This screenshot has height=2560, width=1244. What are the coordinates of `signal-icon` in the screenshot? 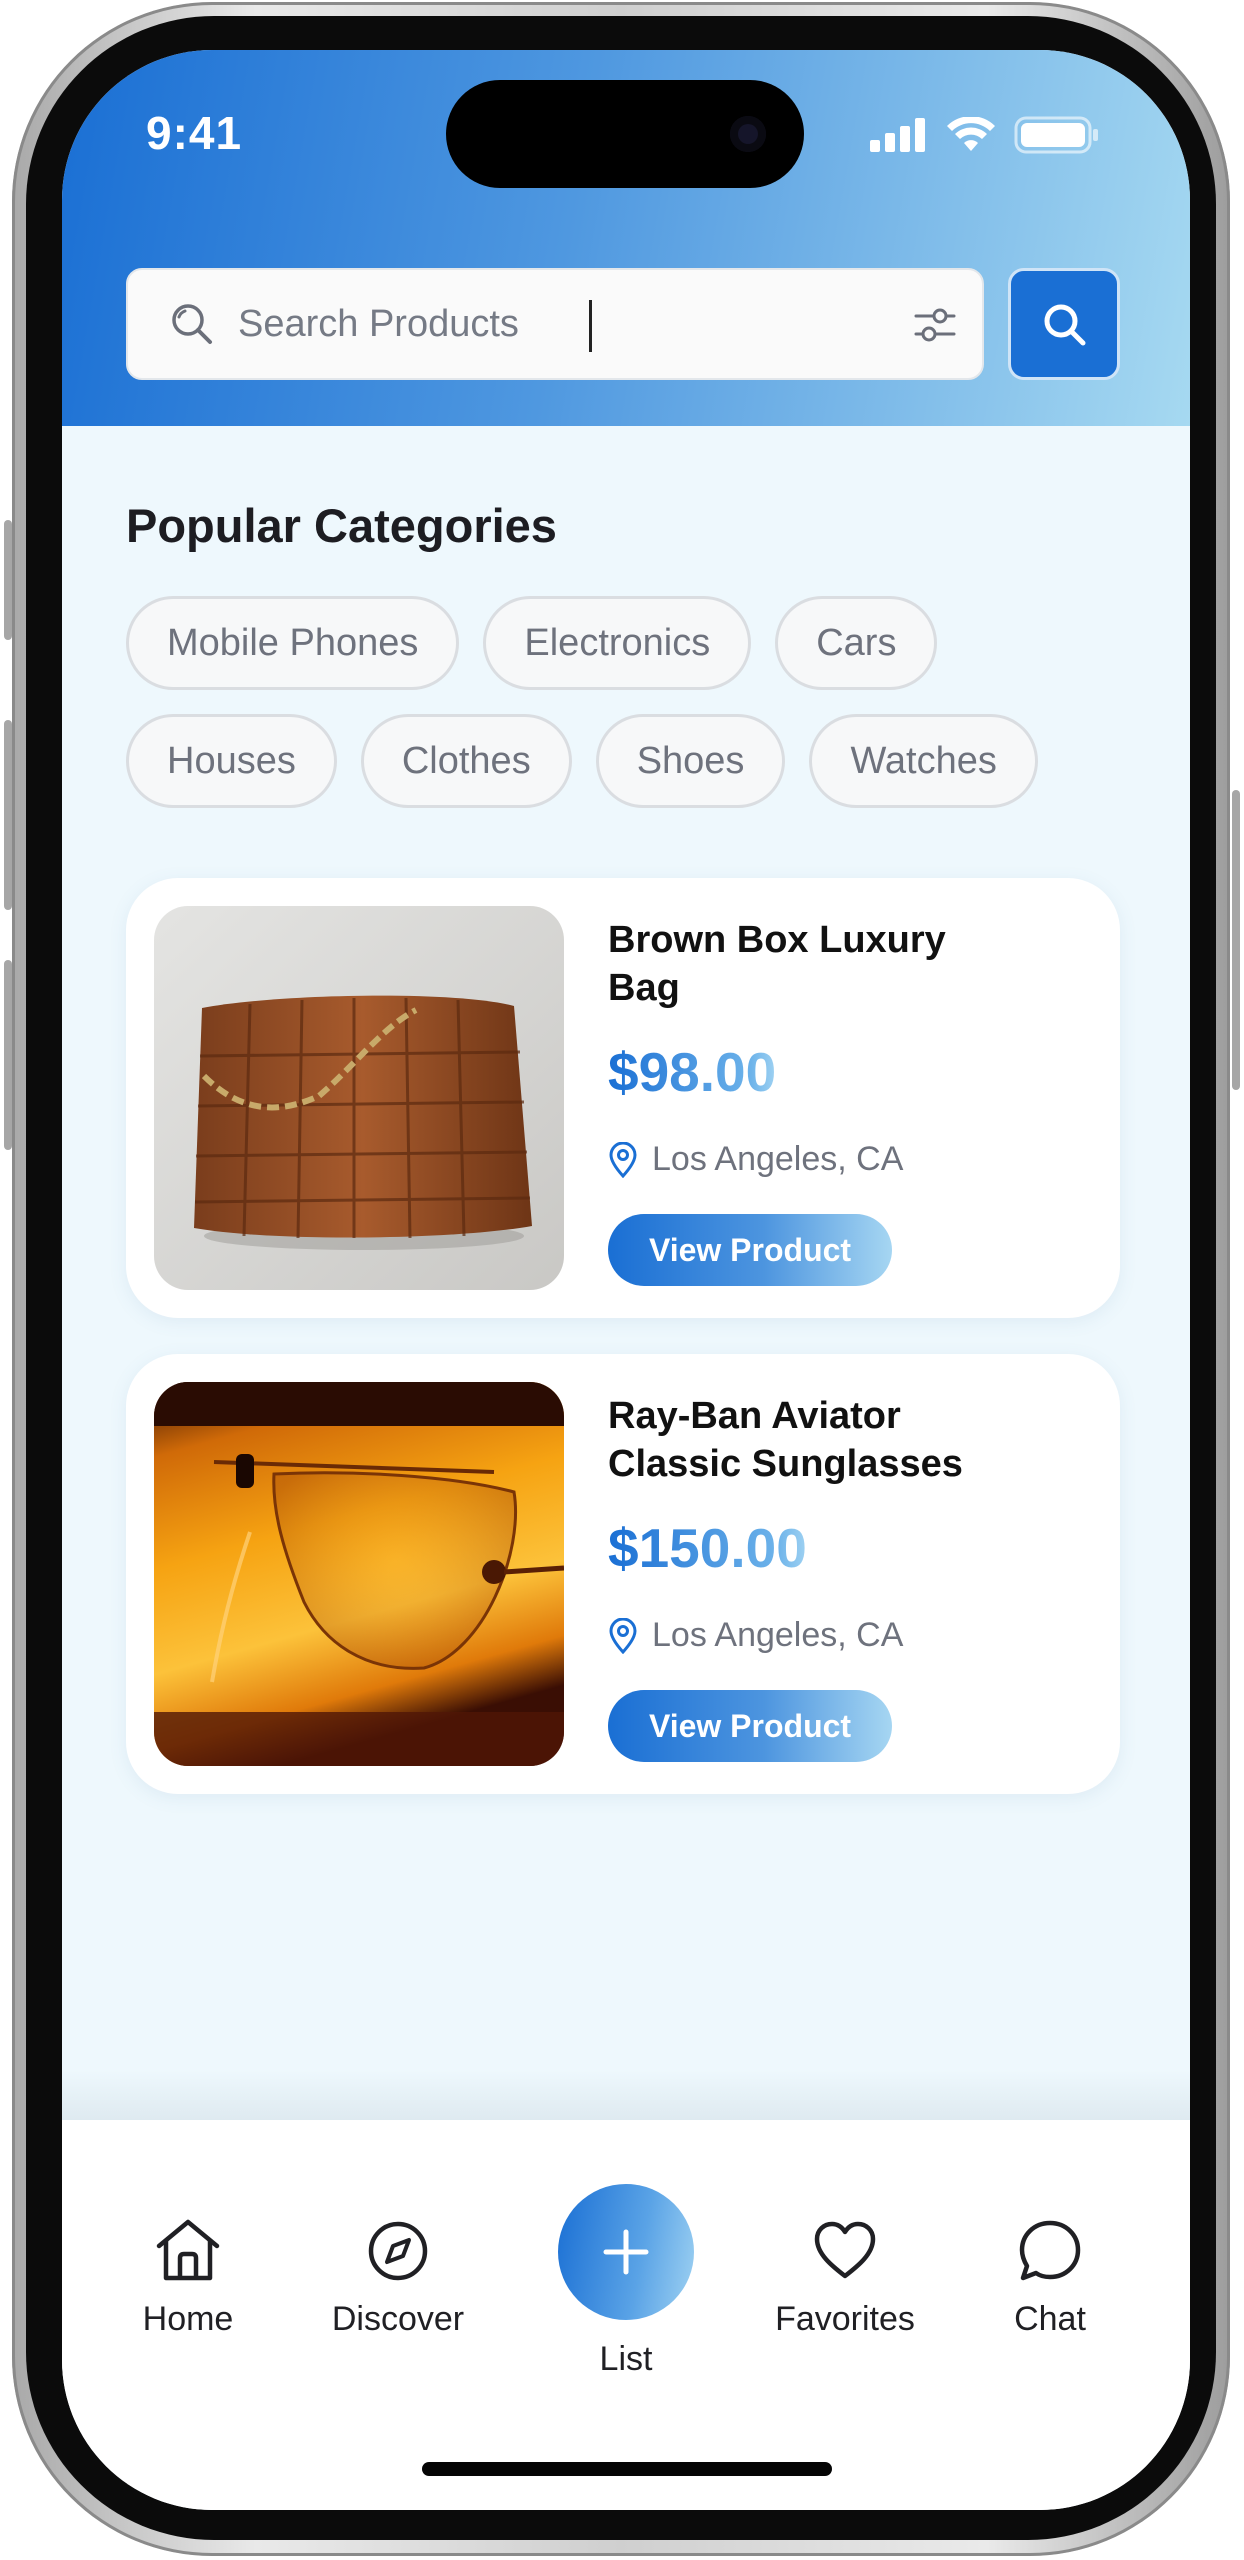 It's located at (897, 135).